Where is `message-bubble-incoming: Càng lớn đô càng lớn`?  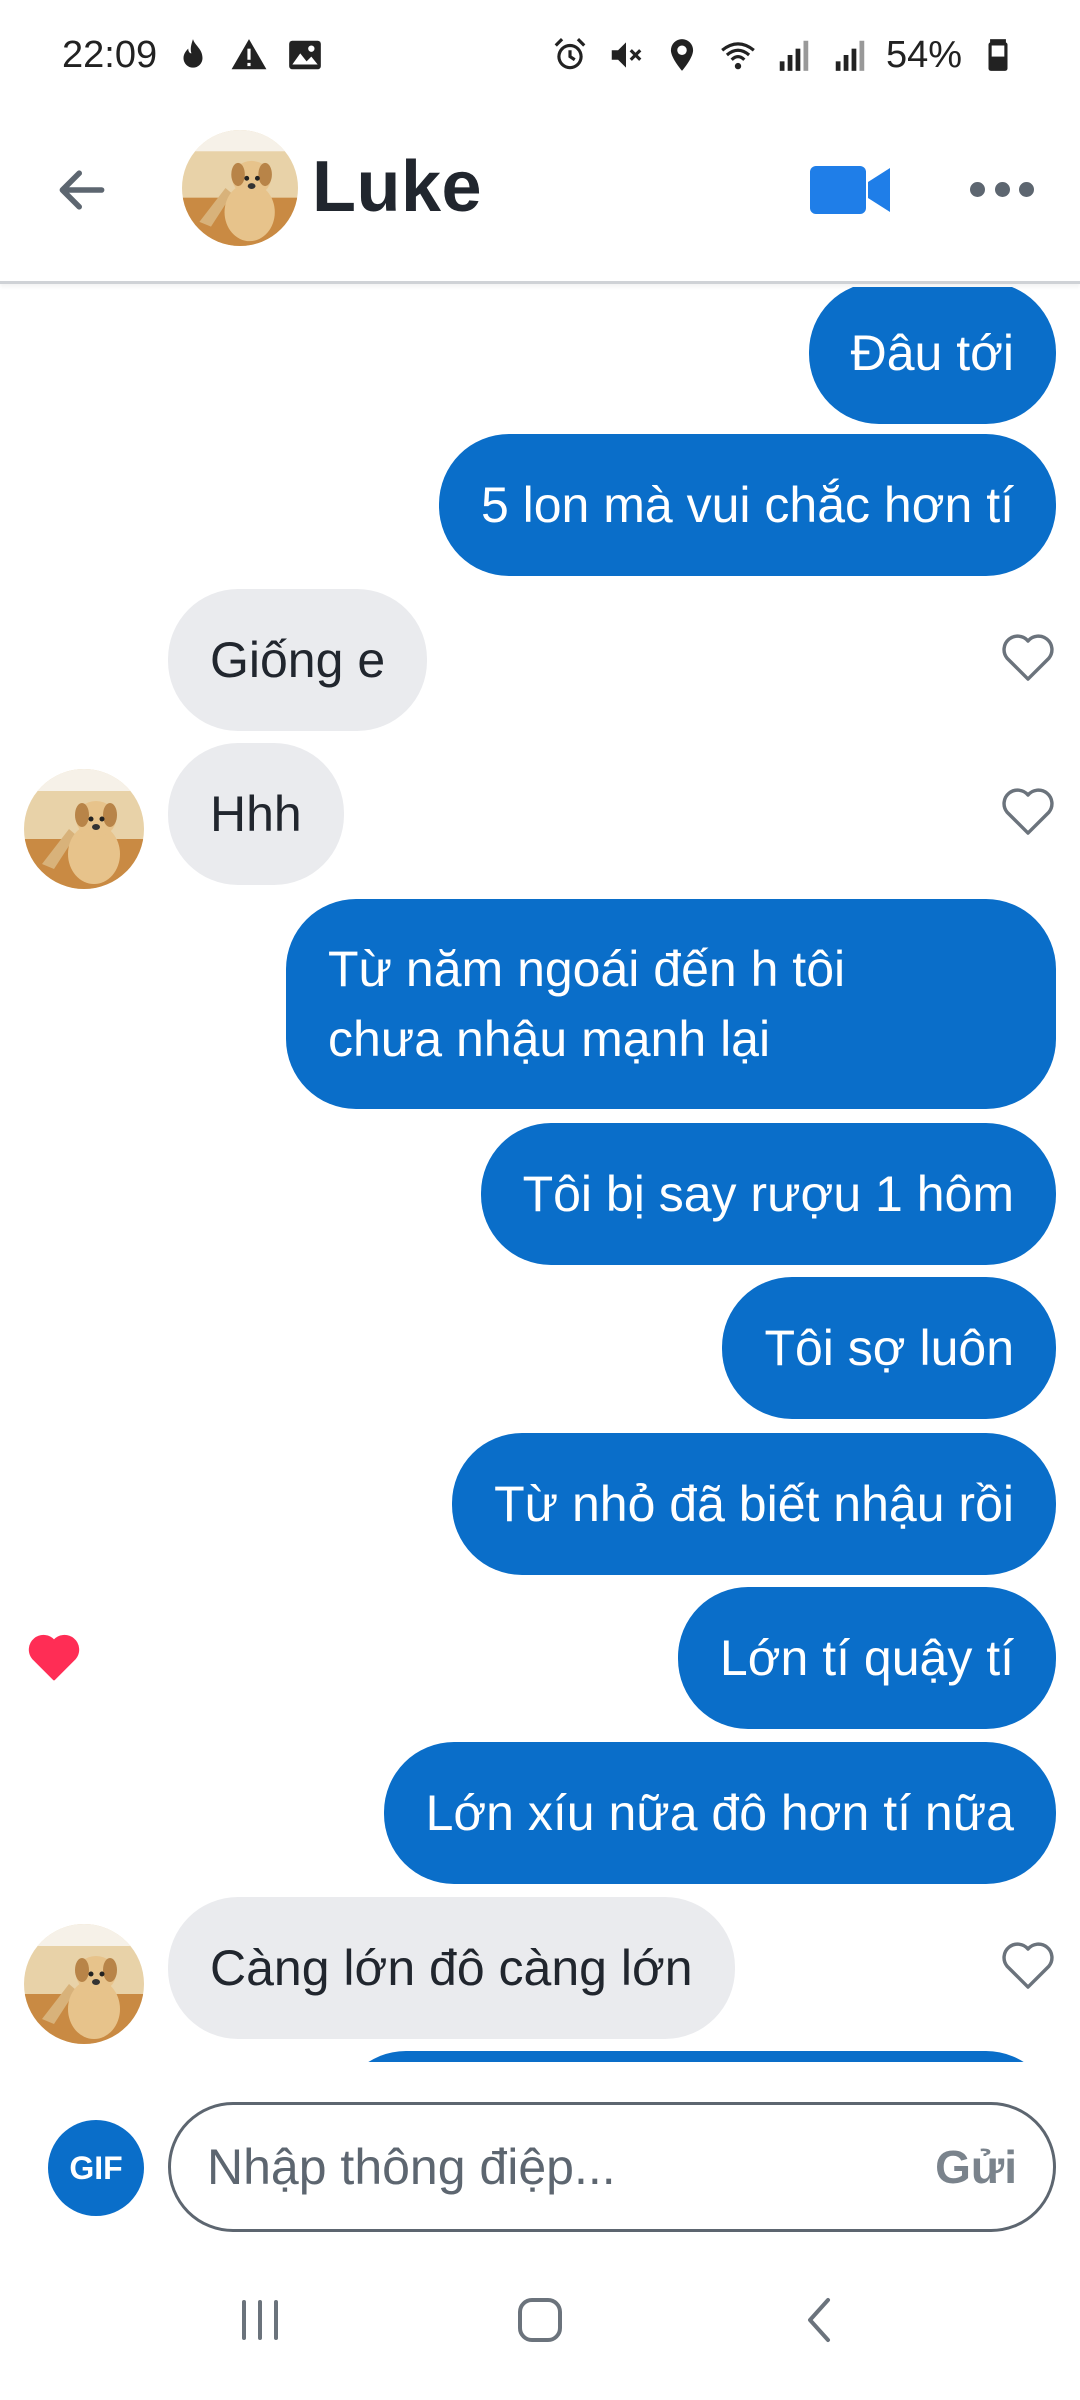
message-bubble-incoming: Càng lớn đô càng lớn is located at coordinates (451, 1968).